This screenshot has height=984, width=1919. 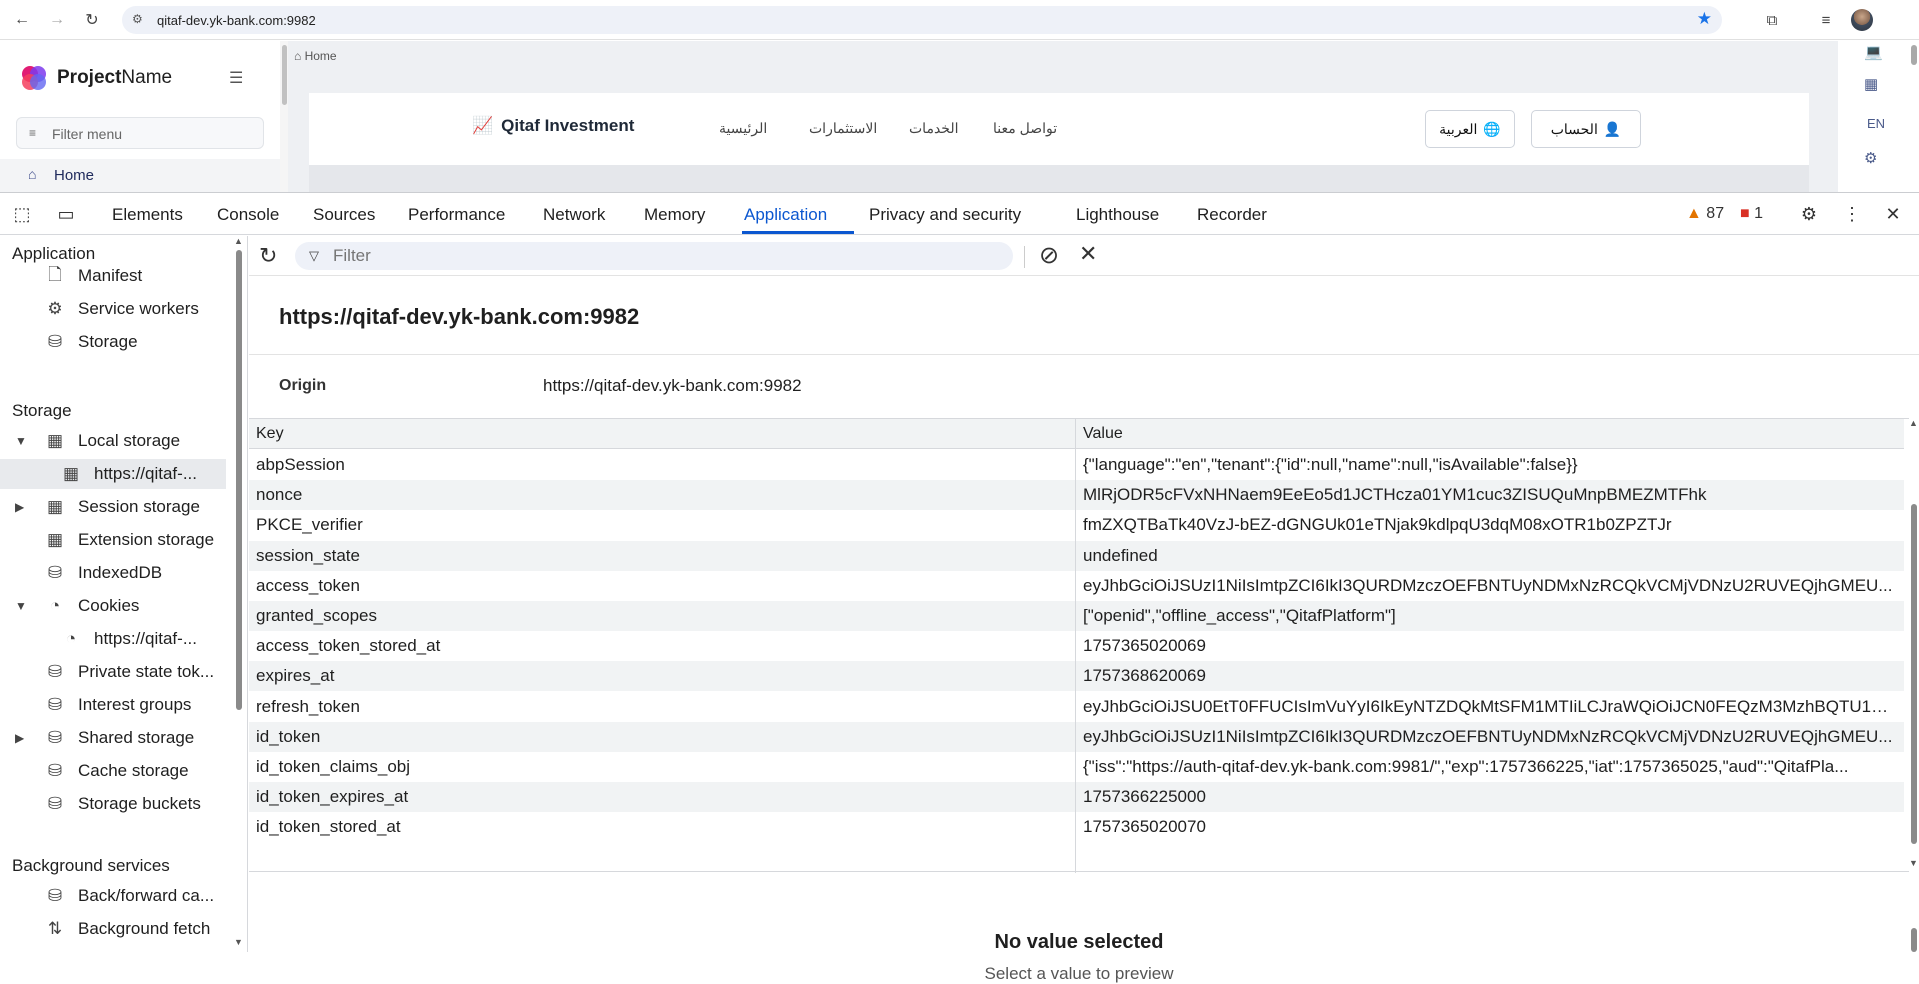 I want to click on tree-background-fetch: ⇅ Background fetch, so click(x=126, y=929).